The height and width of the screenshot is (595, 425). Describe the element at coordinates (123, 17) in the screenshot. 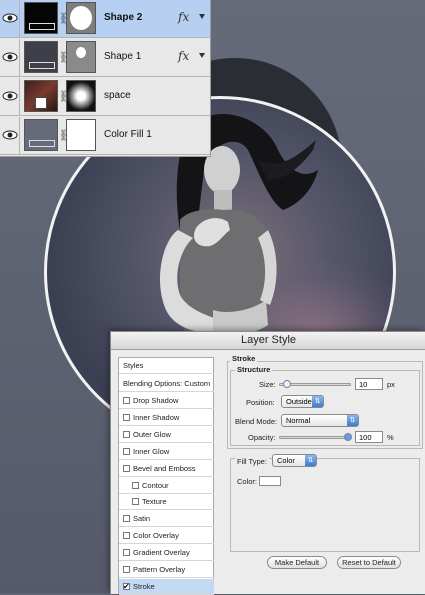

I see `layer-name: Shape 2` at that location.